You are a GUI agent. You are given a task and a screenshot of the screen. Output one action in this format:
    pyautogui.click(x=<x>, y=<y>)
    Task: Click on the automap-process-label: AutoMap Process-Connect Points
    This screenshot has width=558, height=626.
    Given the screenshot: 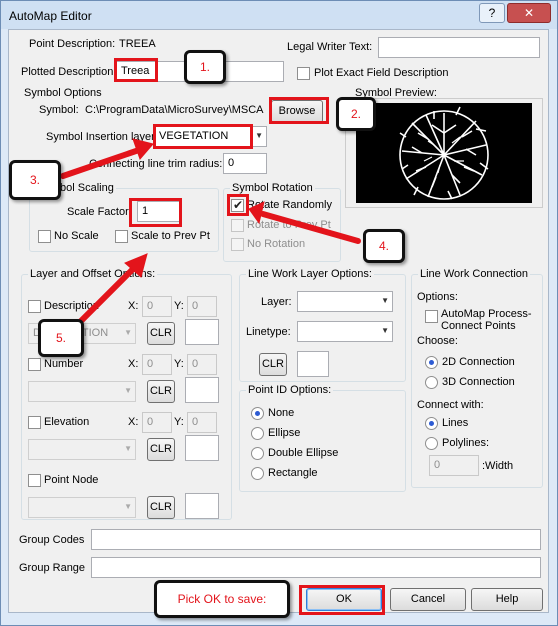 What is the action you would take?
    pyautogui.click(x=486, y=320)
    